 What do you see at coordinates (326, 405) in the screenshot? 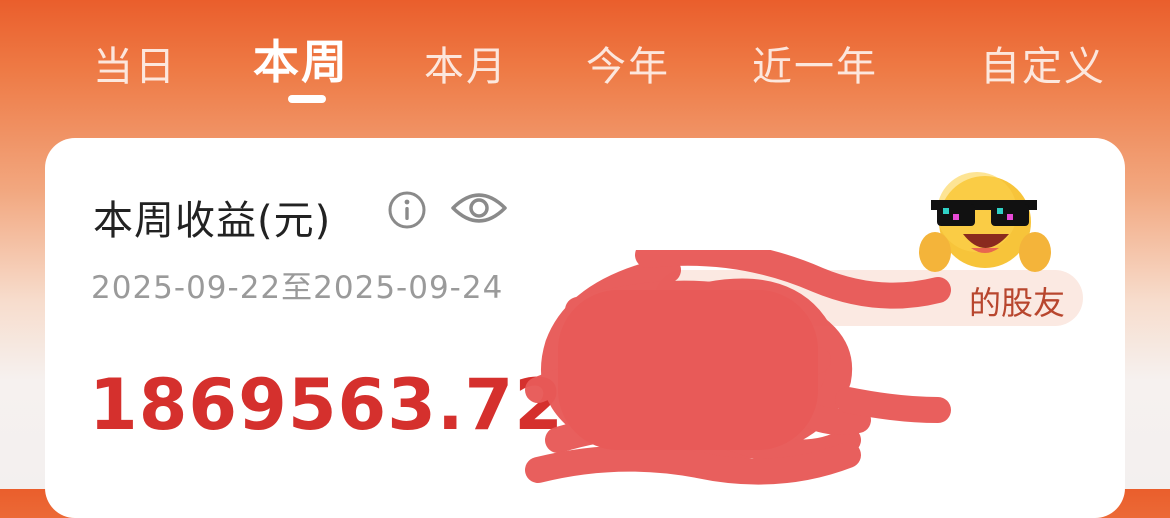
I see `earnings-amount: 1869563.72` at bounding box center [326, 405].